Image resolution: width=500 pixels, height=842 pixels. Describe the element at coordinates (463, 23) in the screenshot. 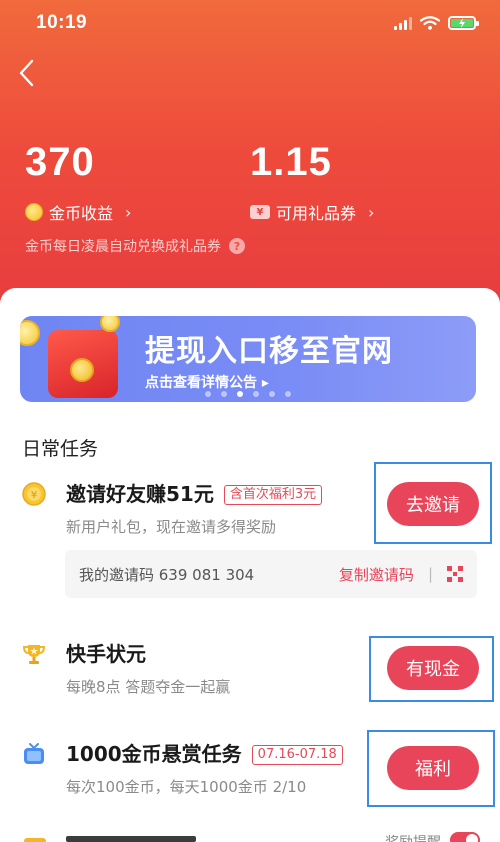

I see `battery-icon` at that location.